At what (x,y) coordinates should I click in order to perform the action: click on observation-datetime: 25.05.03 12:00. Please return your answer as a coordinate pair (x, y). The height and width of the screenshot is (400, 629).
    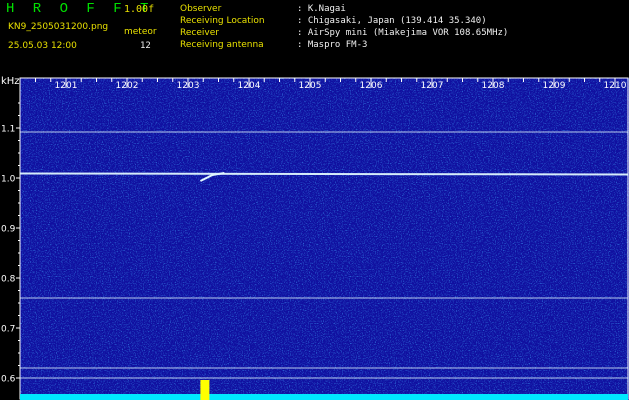
    Looking at the image, I should click on (42, 46).